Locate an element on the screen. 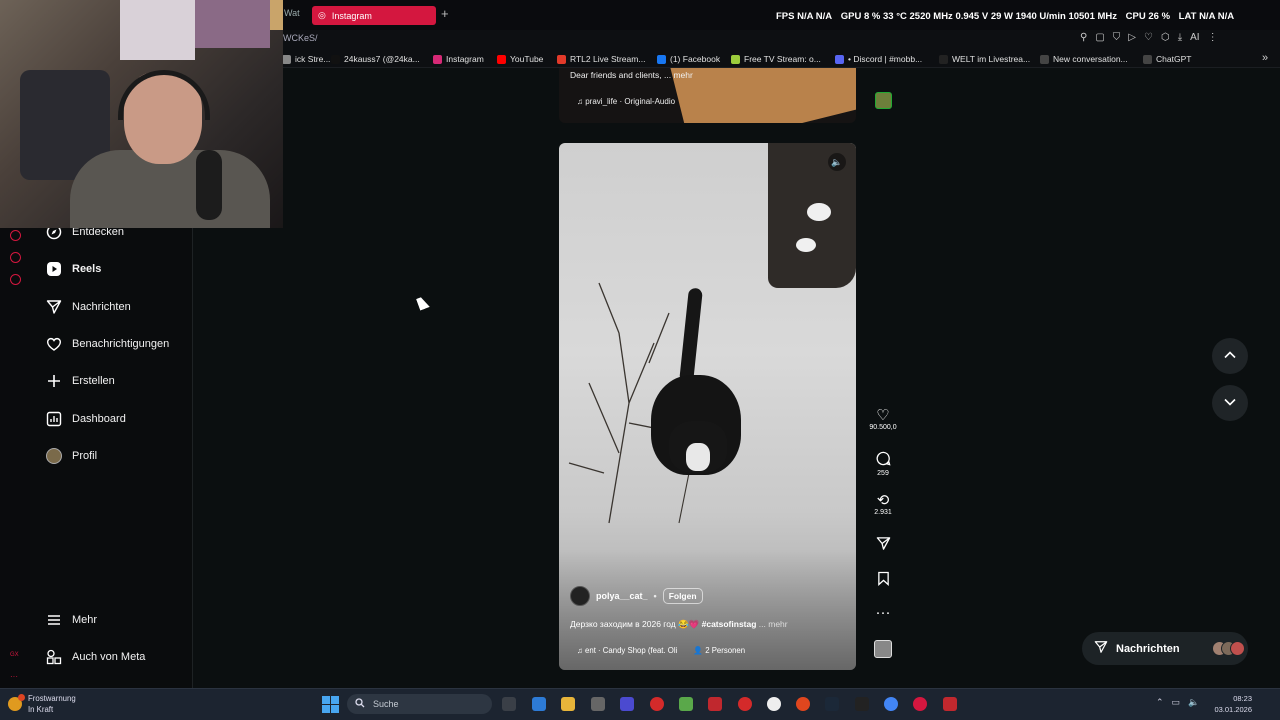 This screenshot has width=1280, height=720. ai-icon: AI is located at coordinates (1194, 37).